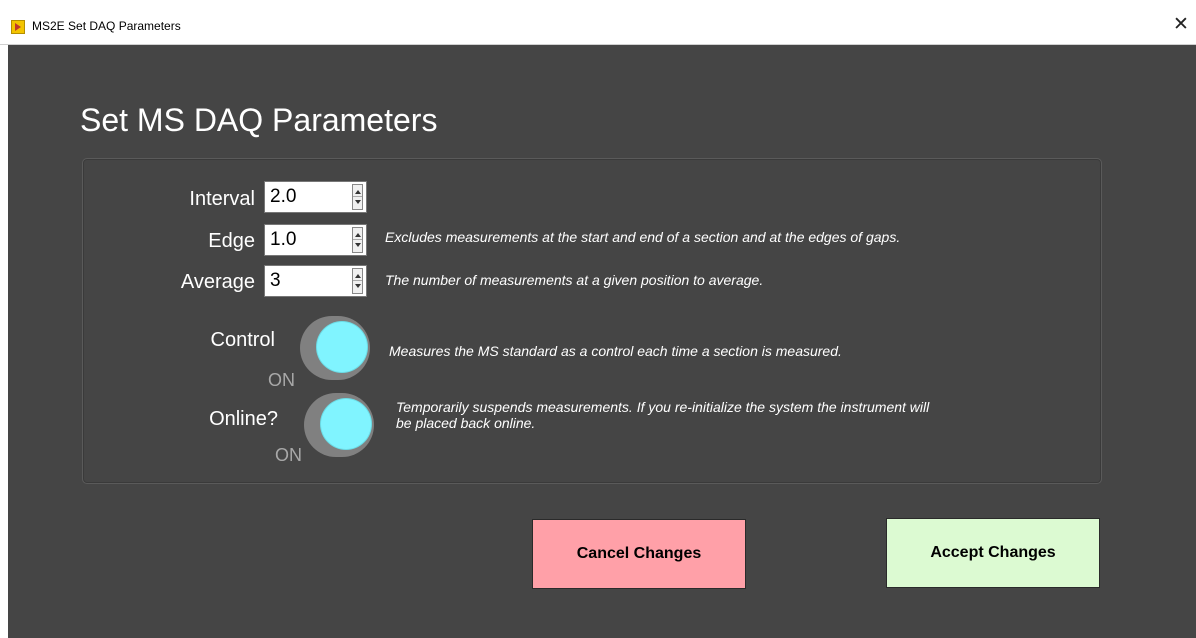  I want to click on edge-value: 1.0, so click(283, 239).